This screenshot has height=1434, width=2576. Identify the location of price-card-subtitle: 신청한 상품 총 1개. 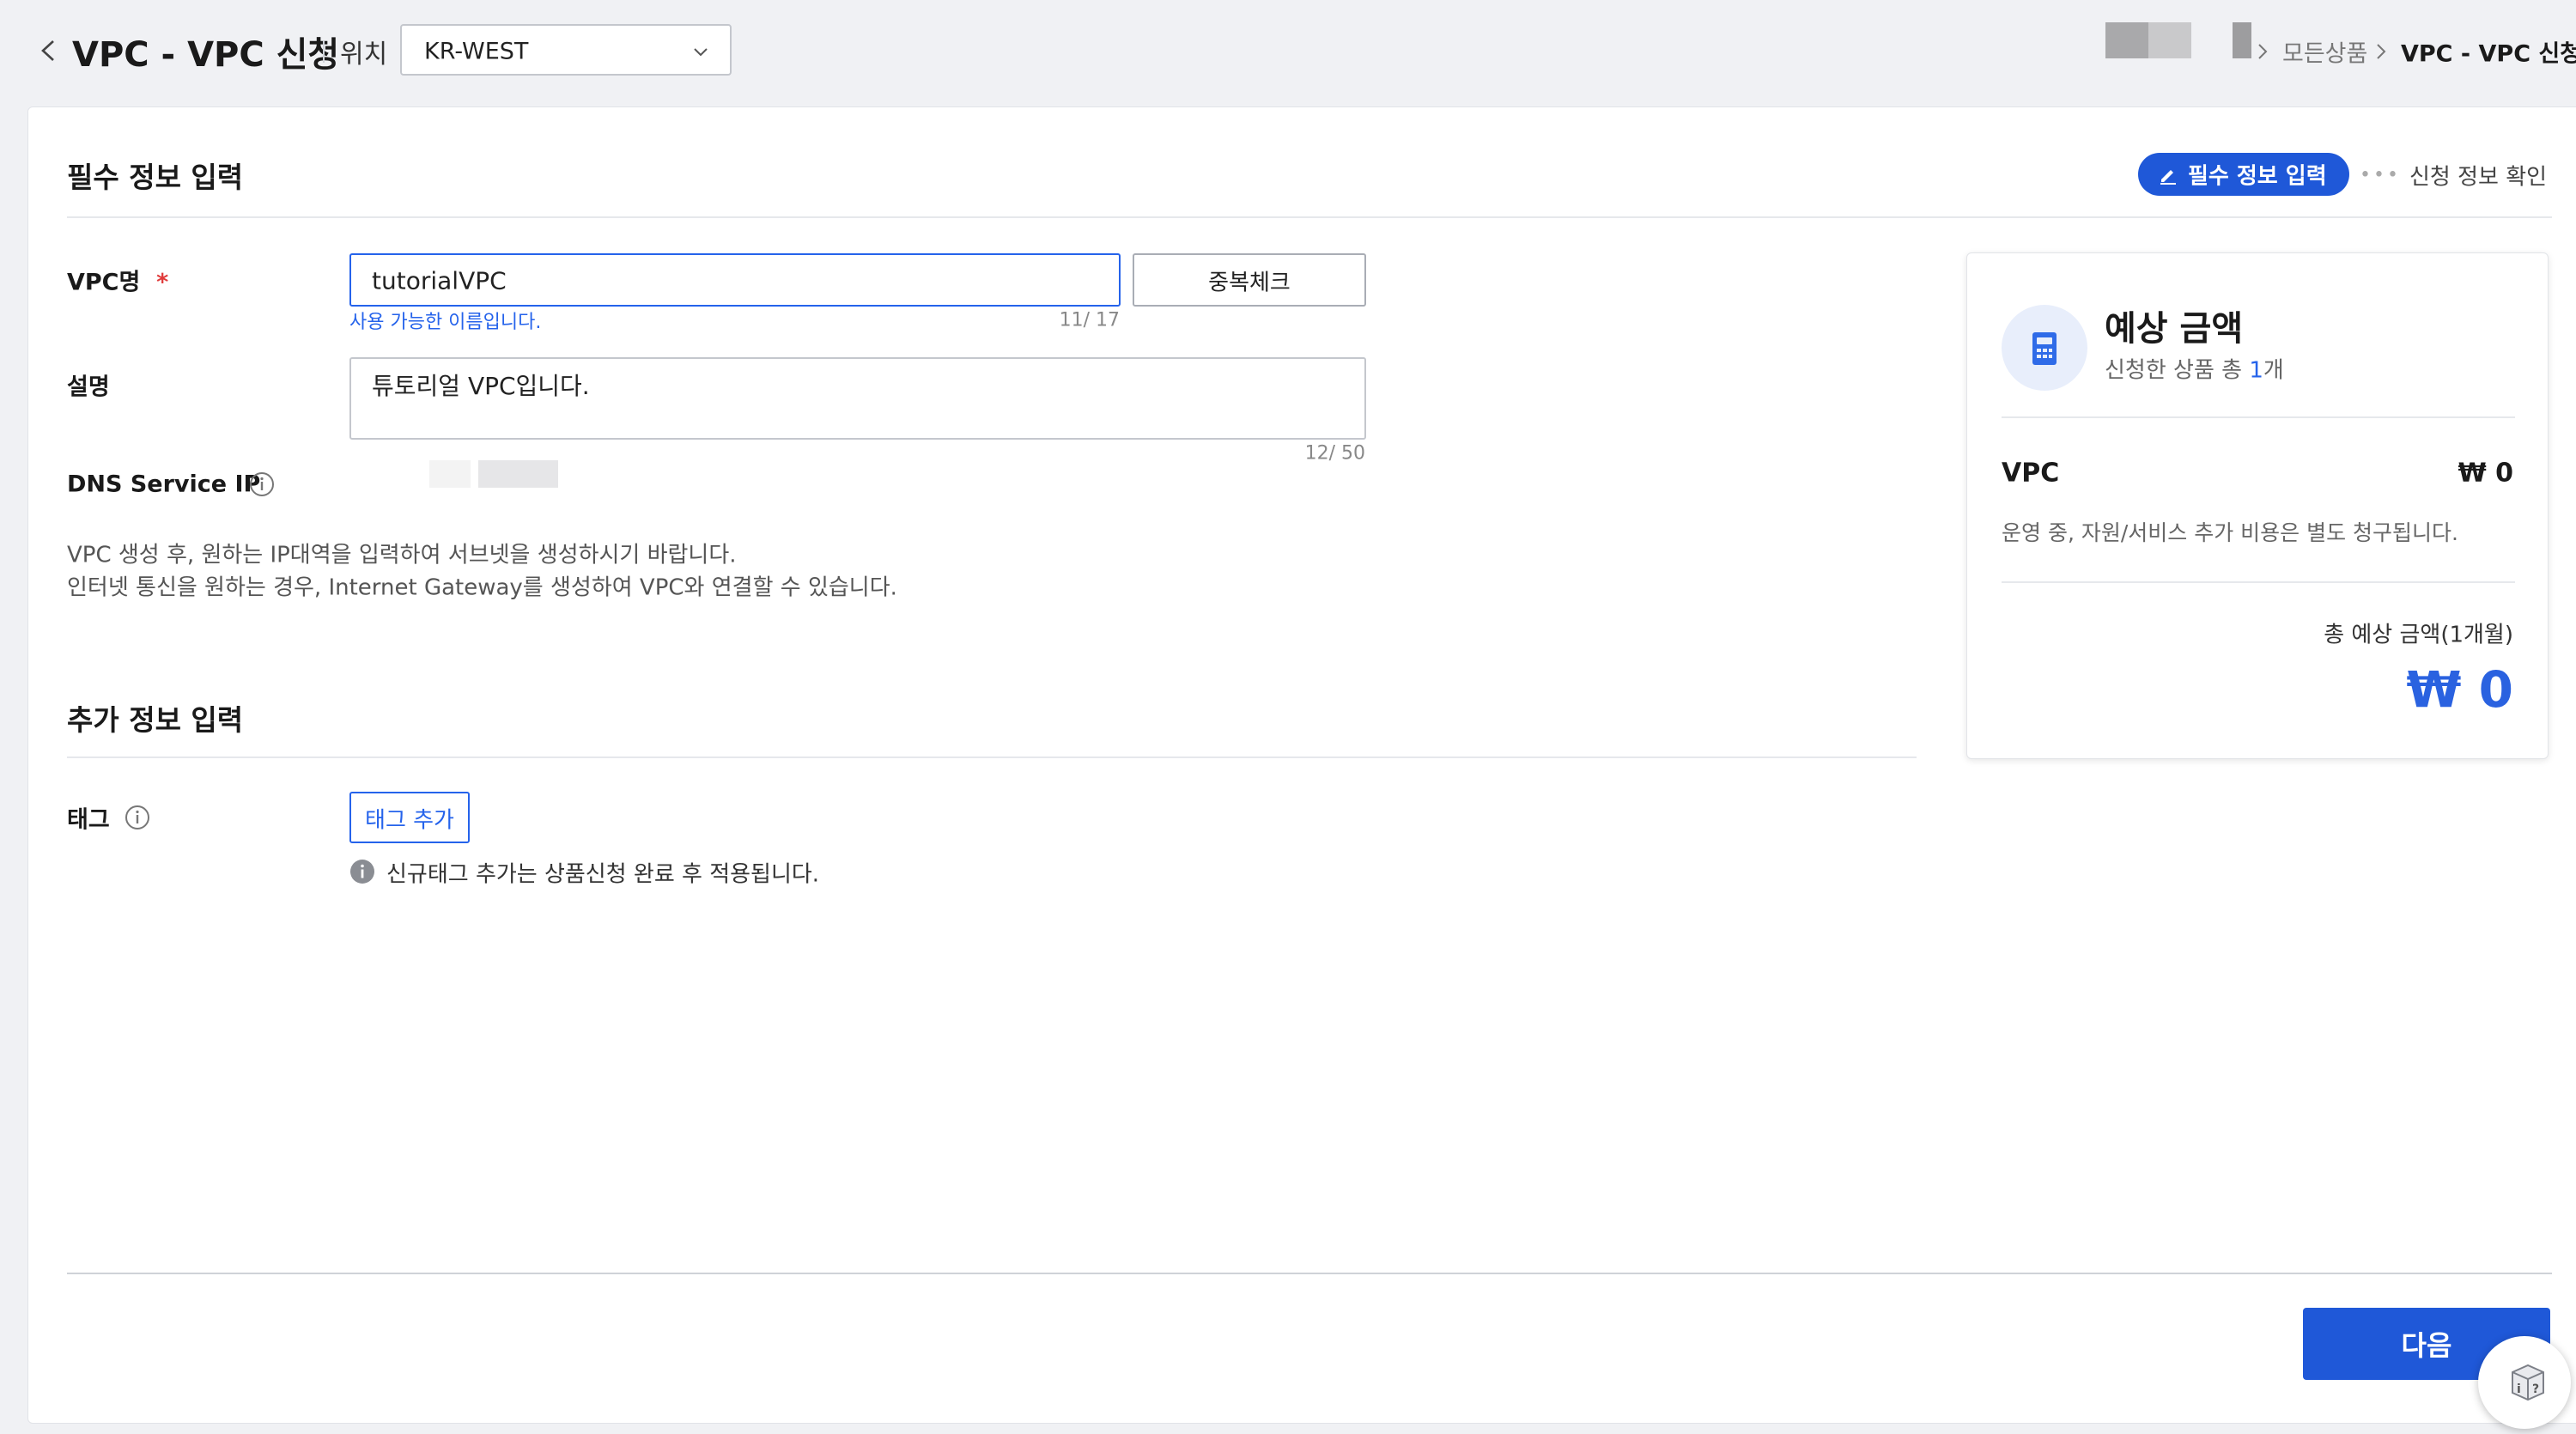
(2194, 370).